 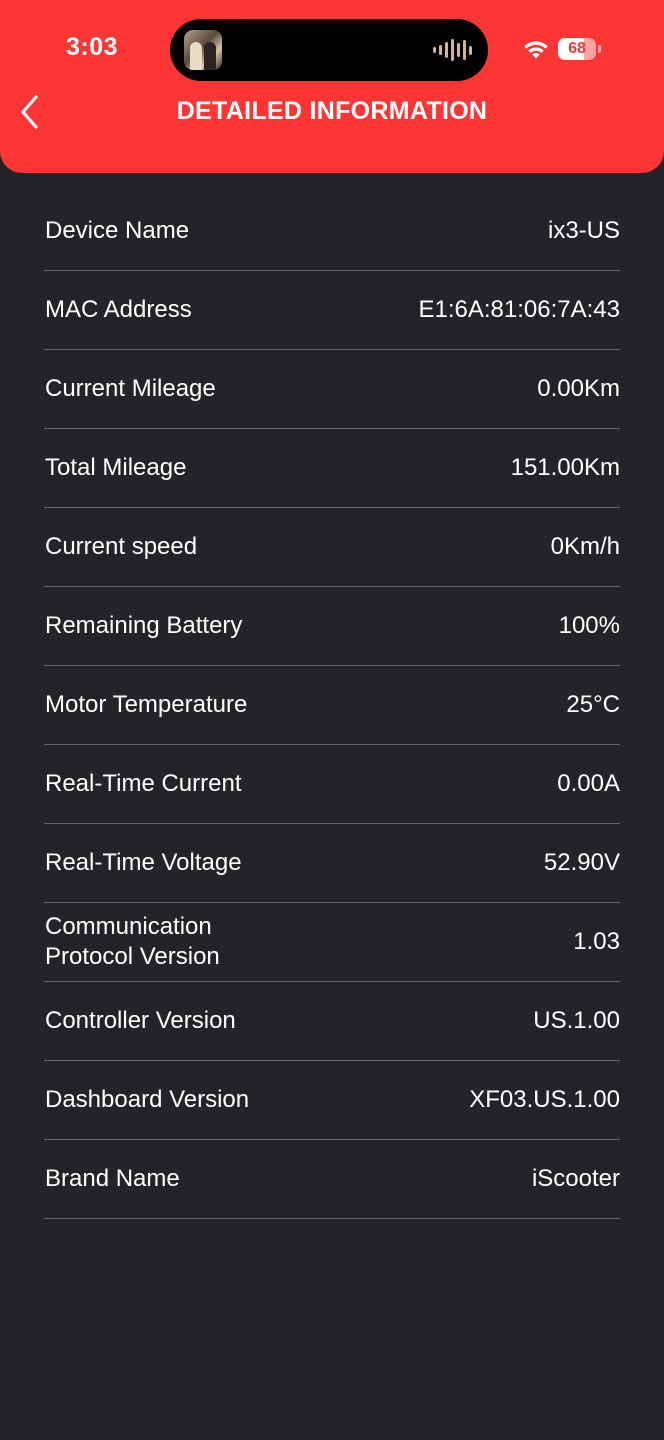 What do you see at coordinates (118, 309) in the screenshot?
I see `detail-label: MAC Address` at bounding box center [118, 309].